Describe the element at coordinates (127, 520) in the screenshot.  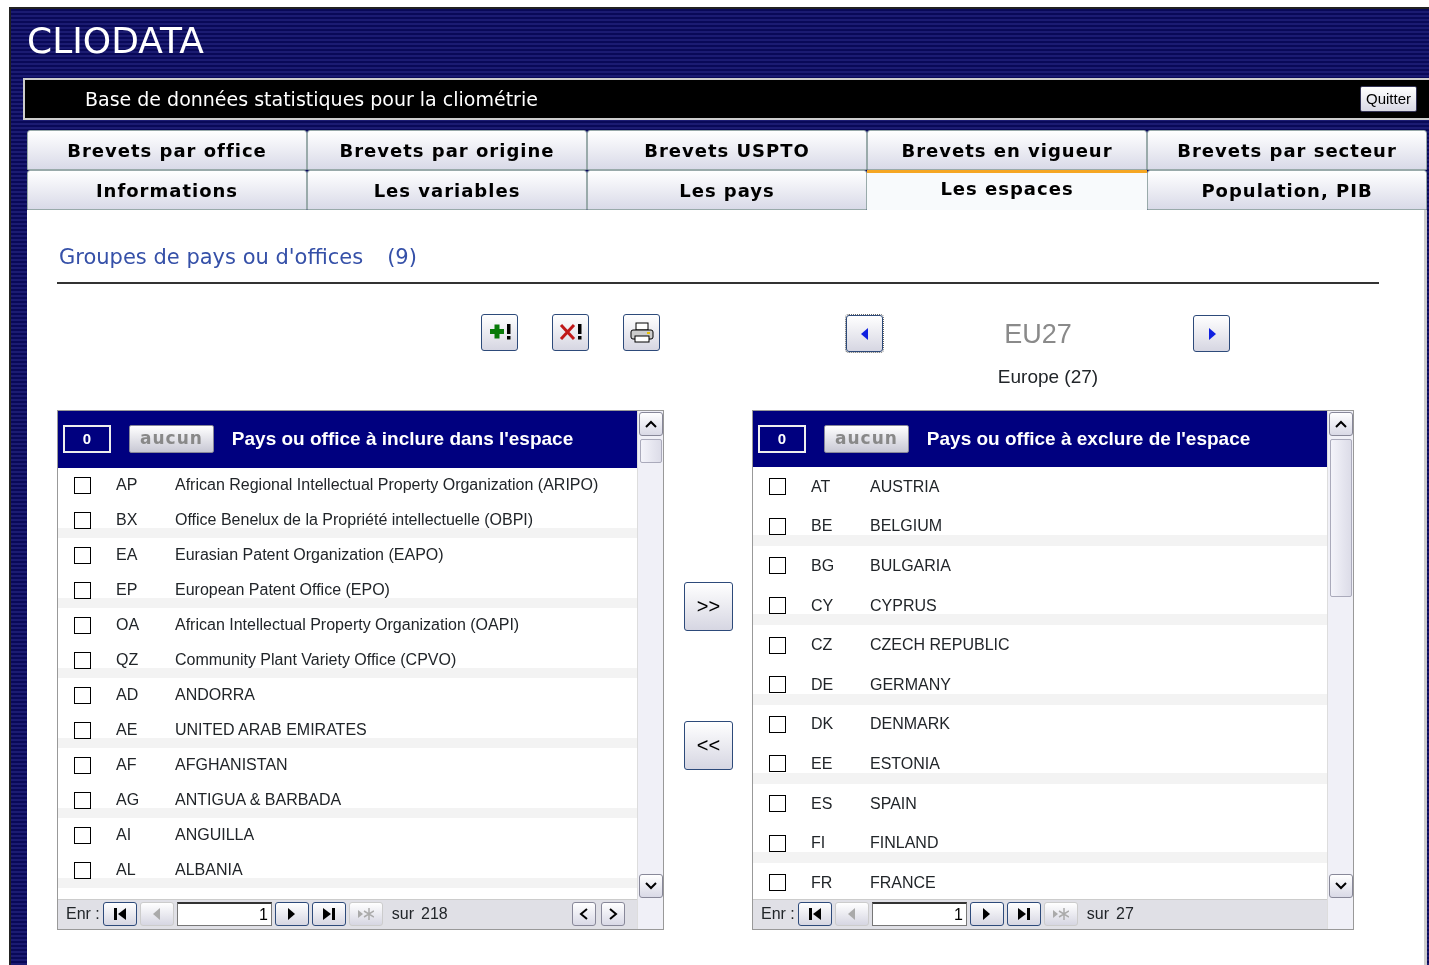
I see `country-code: BX` at that location.